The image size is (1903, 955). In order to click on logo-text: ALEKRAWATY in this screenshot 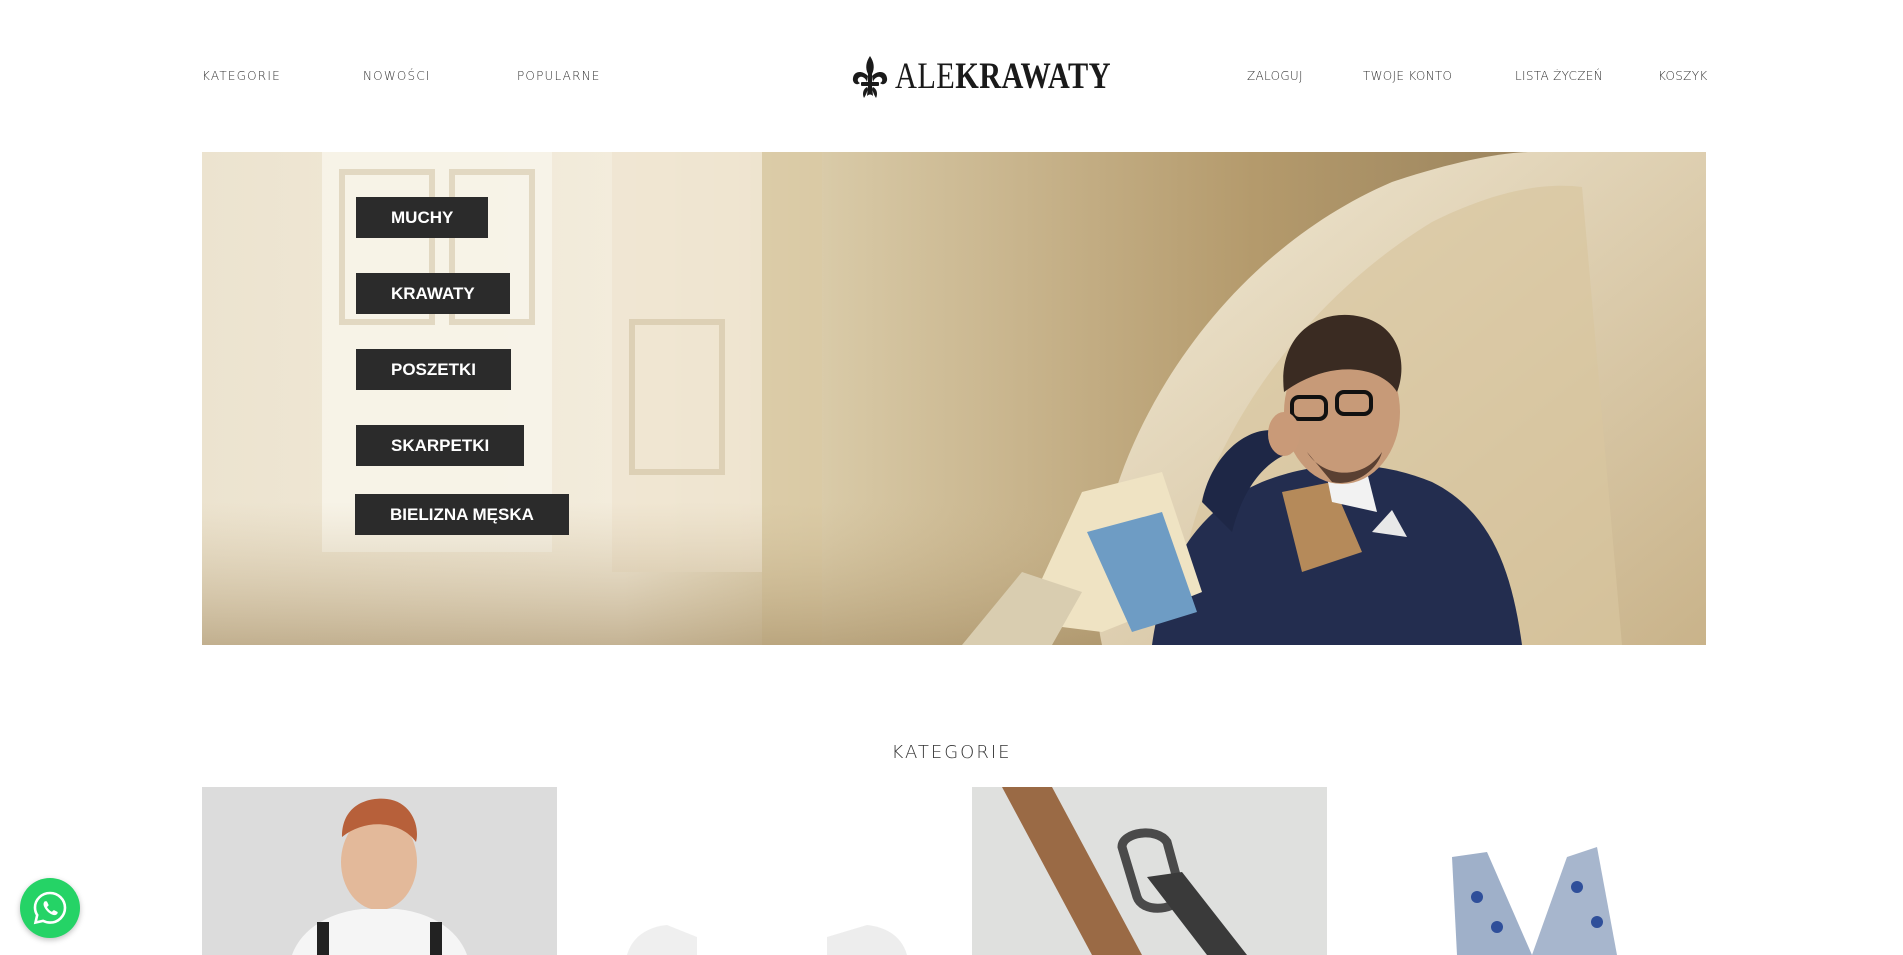, I will do `click(1003, 77)`.